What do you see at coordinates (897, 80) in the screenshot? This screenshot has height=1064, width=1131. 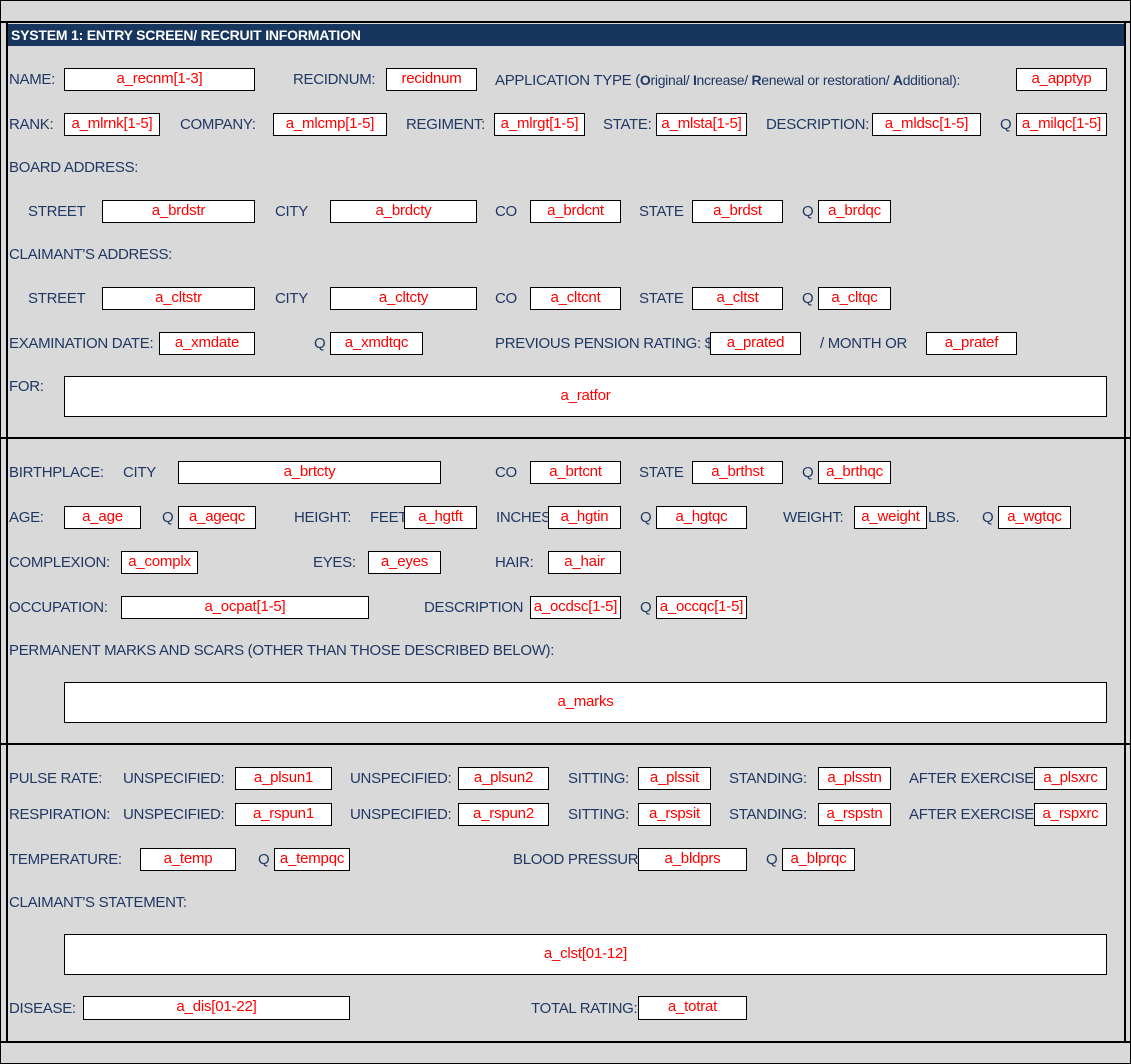 I see `app-type-additional-initial: A` at bounding box center [897, 80].